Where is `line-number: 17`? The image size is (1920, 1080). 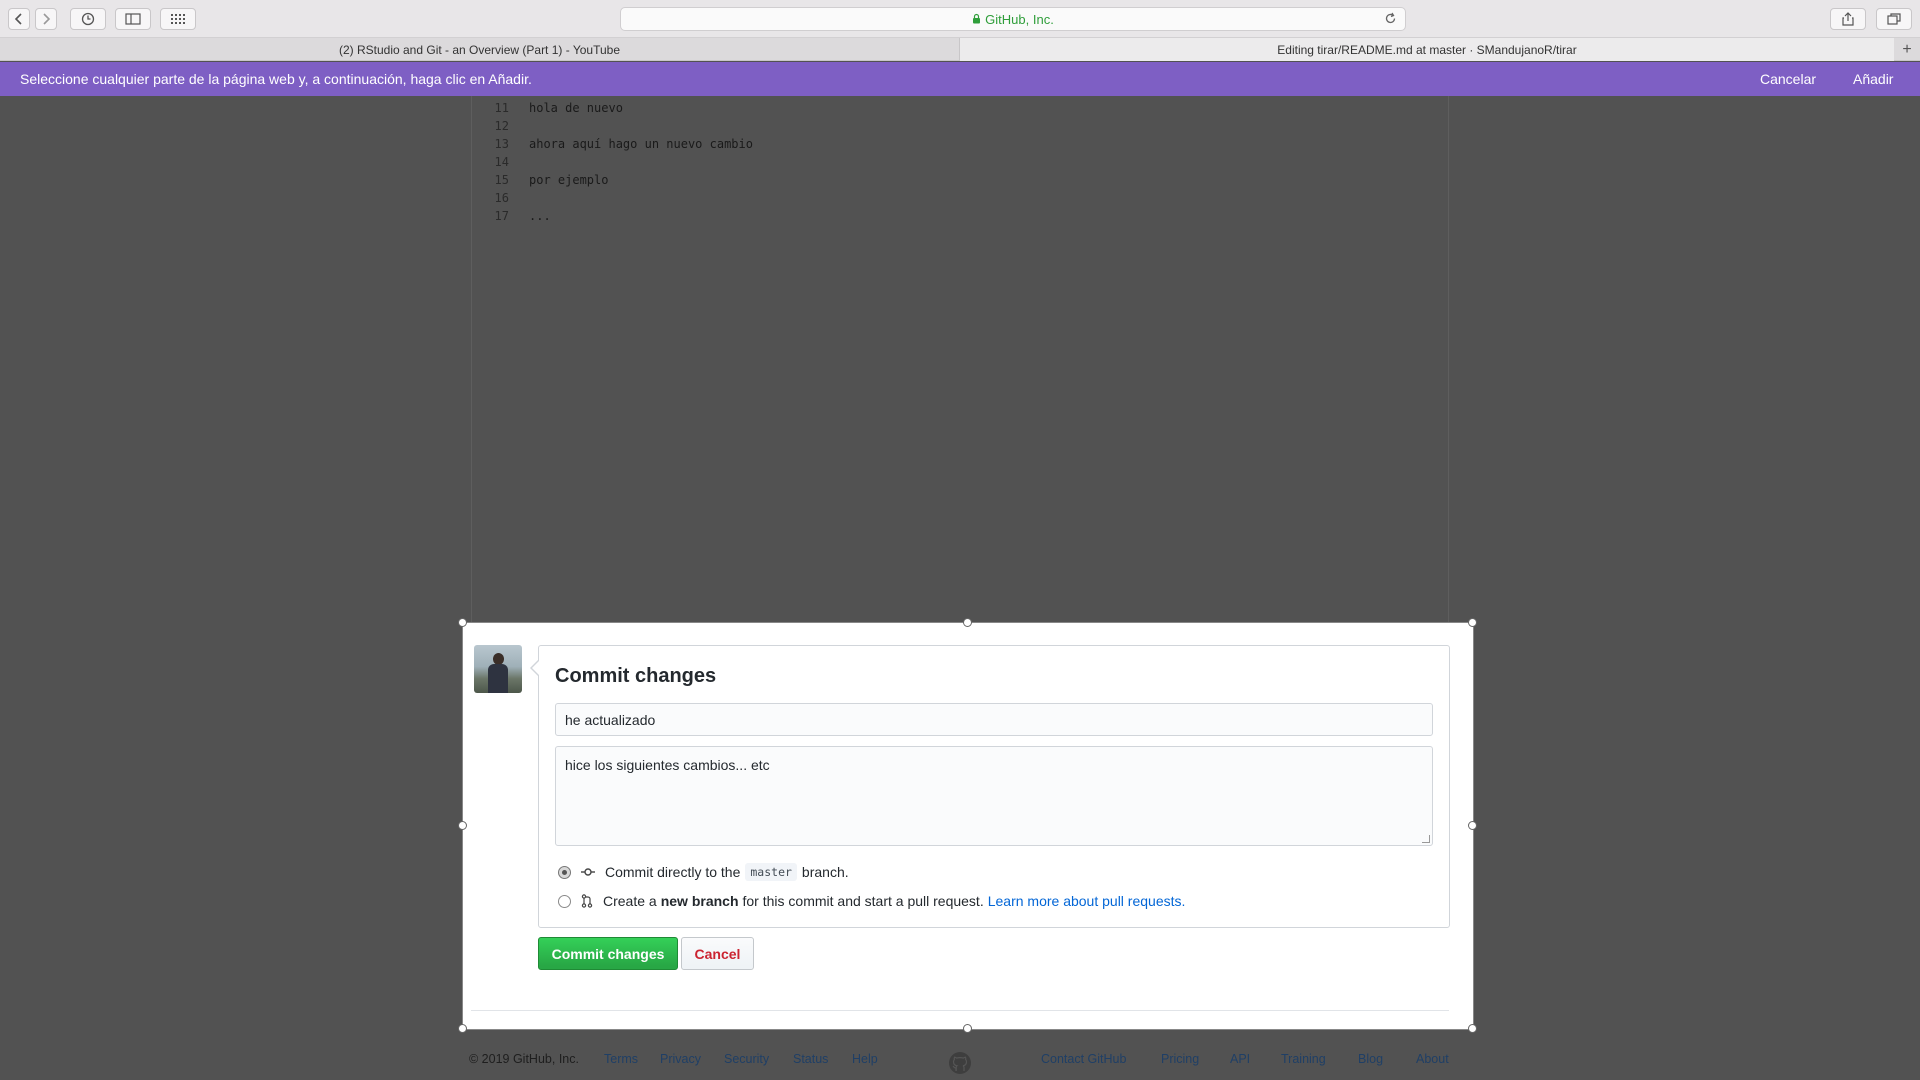 line-number: 17 is located at coordinates (501, 216).